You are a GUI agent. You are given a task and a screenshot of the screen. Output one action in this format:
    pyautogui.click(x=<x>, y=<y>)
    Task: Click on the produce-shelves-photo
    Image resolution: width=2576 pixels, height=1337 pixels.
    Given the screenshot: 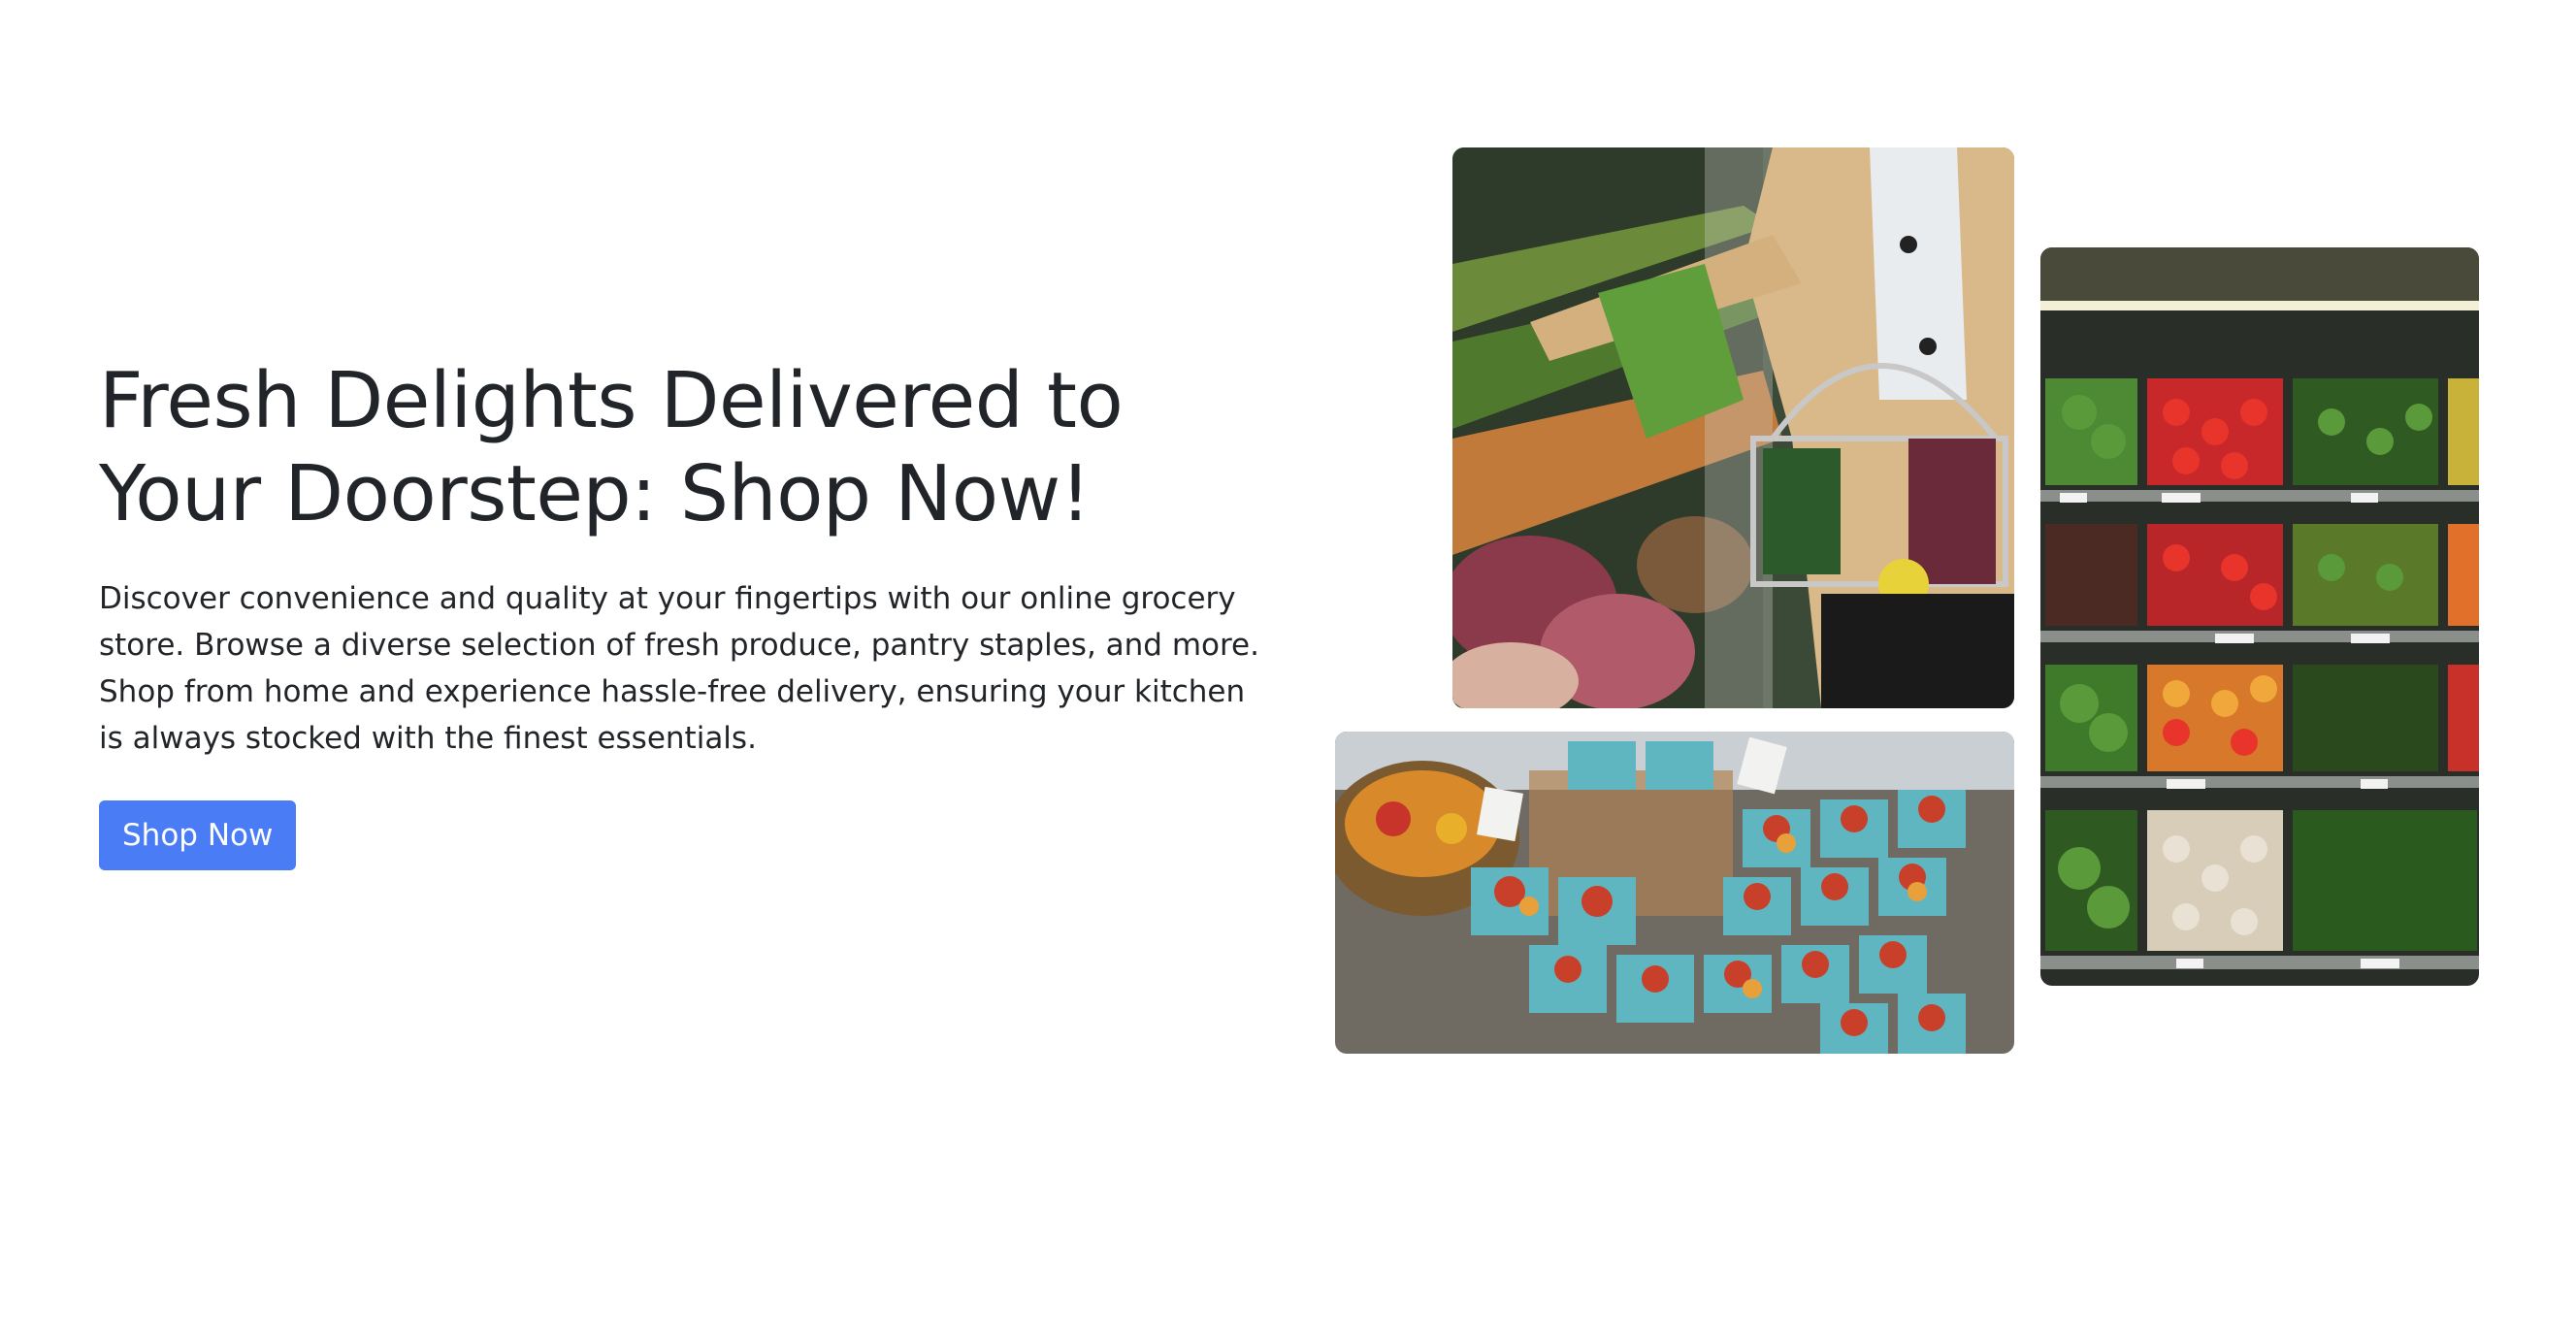 What is the action you would take?
    pyautogui.click(x=2260, y=616)
    